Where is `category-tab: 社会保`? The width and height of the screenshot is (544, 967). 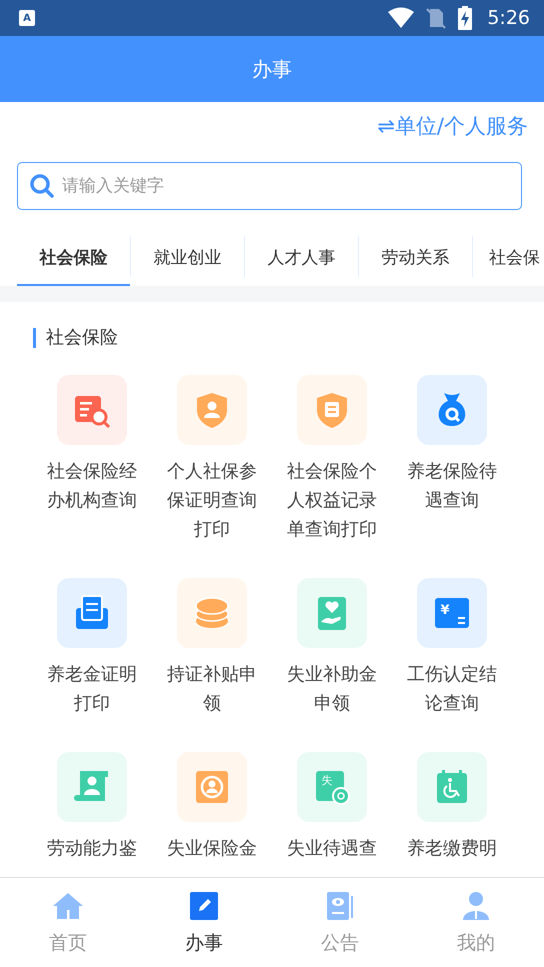 category-tab: 社会保 is located at coordinates (506, 258).